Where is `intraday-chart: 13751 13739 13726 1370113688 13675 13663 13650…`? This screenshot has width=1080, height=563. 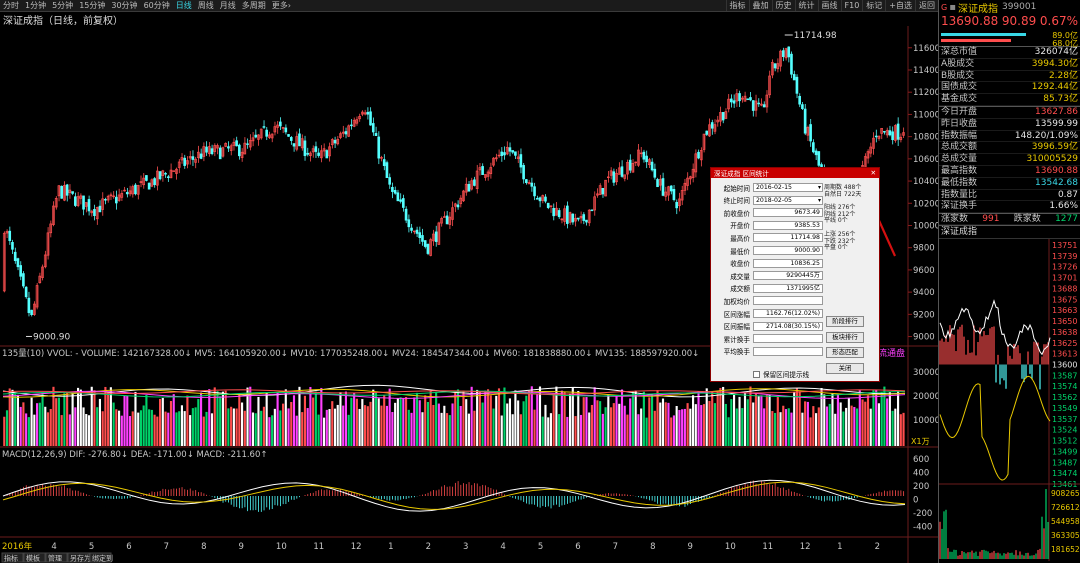
intraday-chart: 13751 13739 13726 1370113688 13675 13663 13650… is located at coordinates (1009, 399).